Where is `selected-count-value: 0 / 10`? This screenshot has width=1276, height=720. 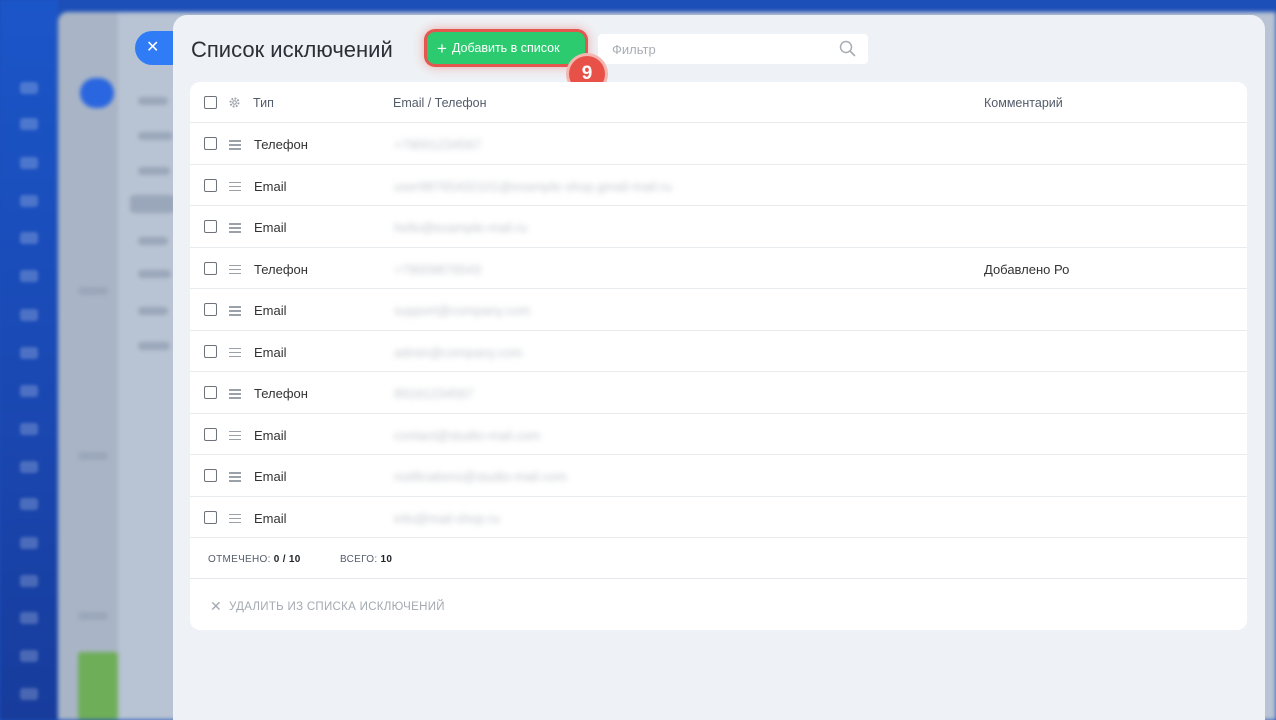 selected-count-value: 0 / 10 is located at coordinates (287, 559).